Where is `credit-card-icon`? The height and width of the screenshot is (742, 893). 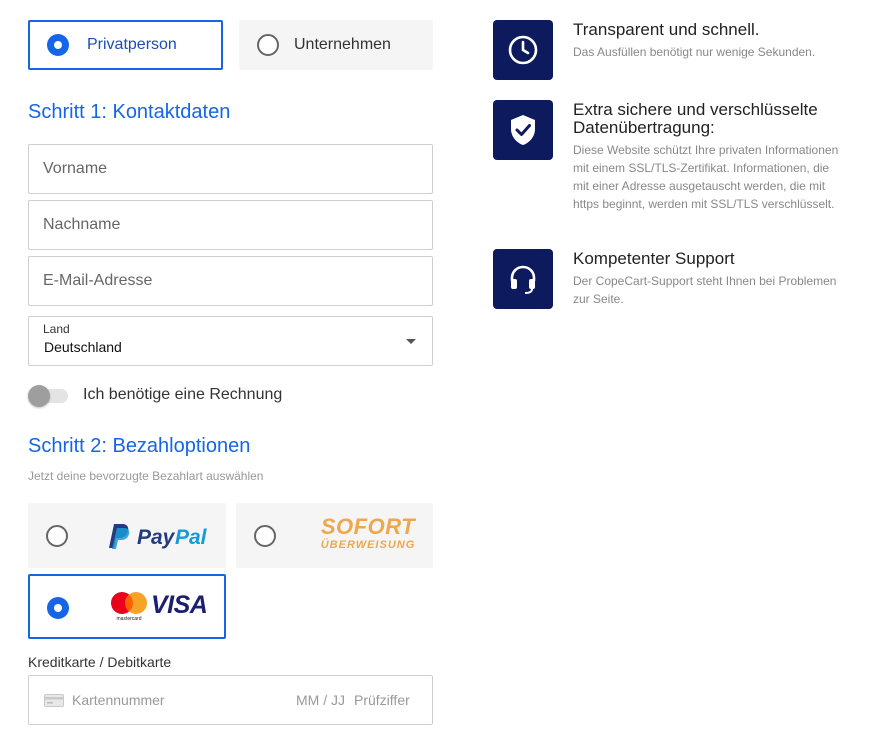
credit-card-icon is located at coordinates (54, 700).